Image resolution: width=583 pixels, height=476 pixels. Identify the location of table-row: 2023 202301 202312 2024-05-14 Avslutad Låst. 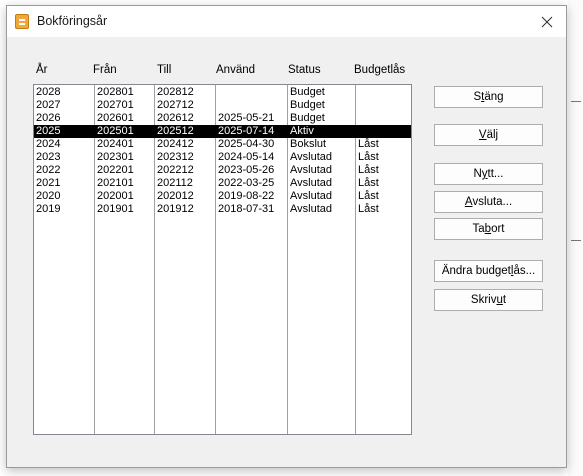
(222, 157).